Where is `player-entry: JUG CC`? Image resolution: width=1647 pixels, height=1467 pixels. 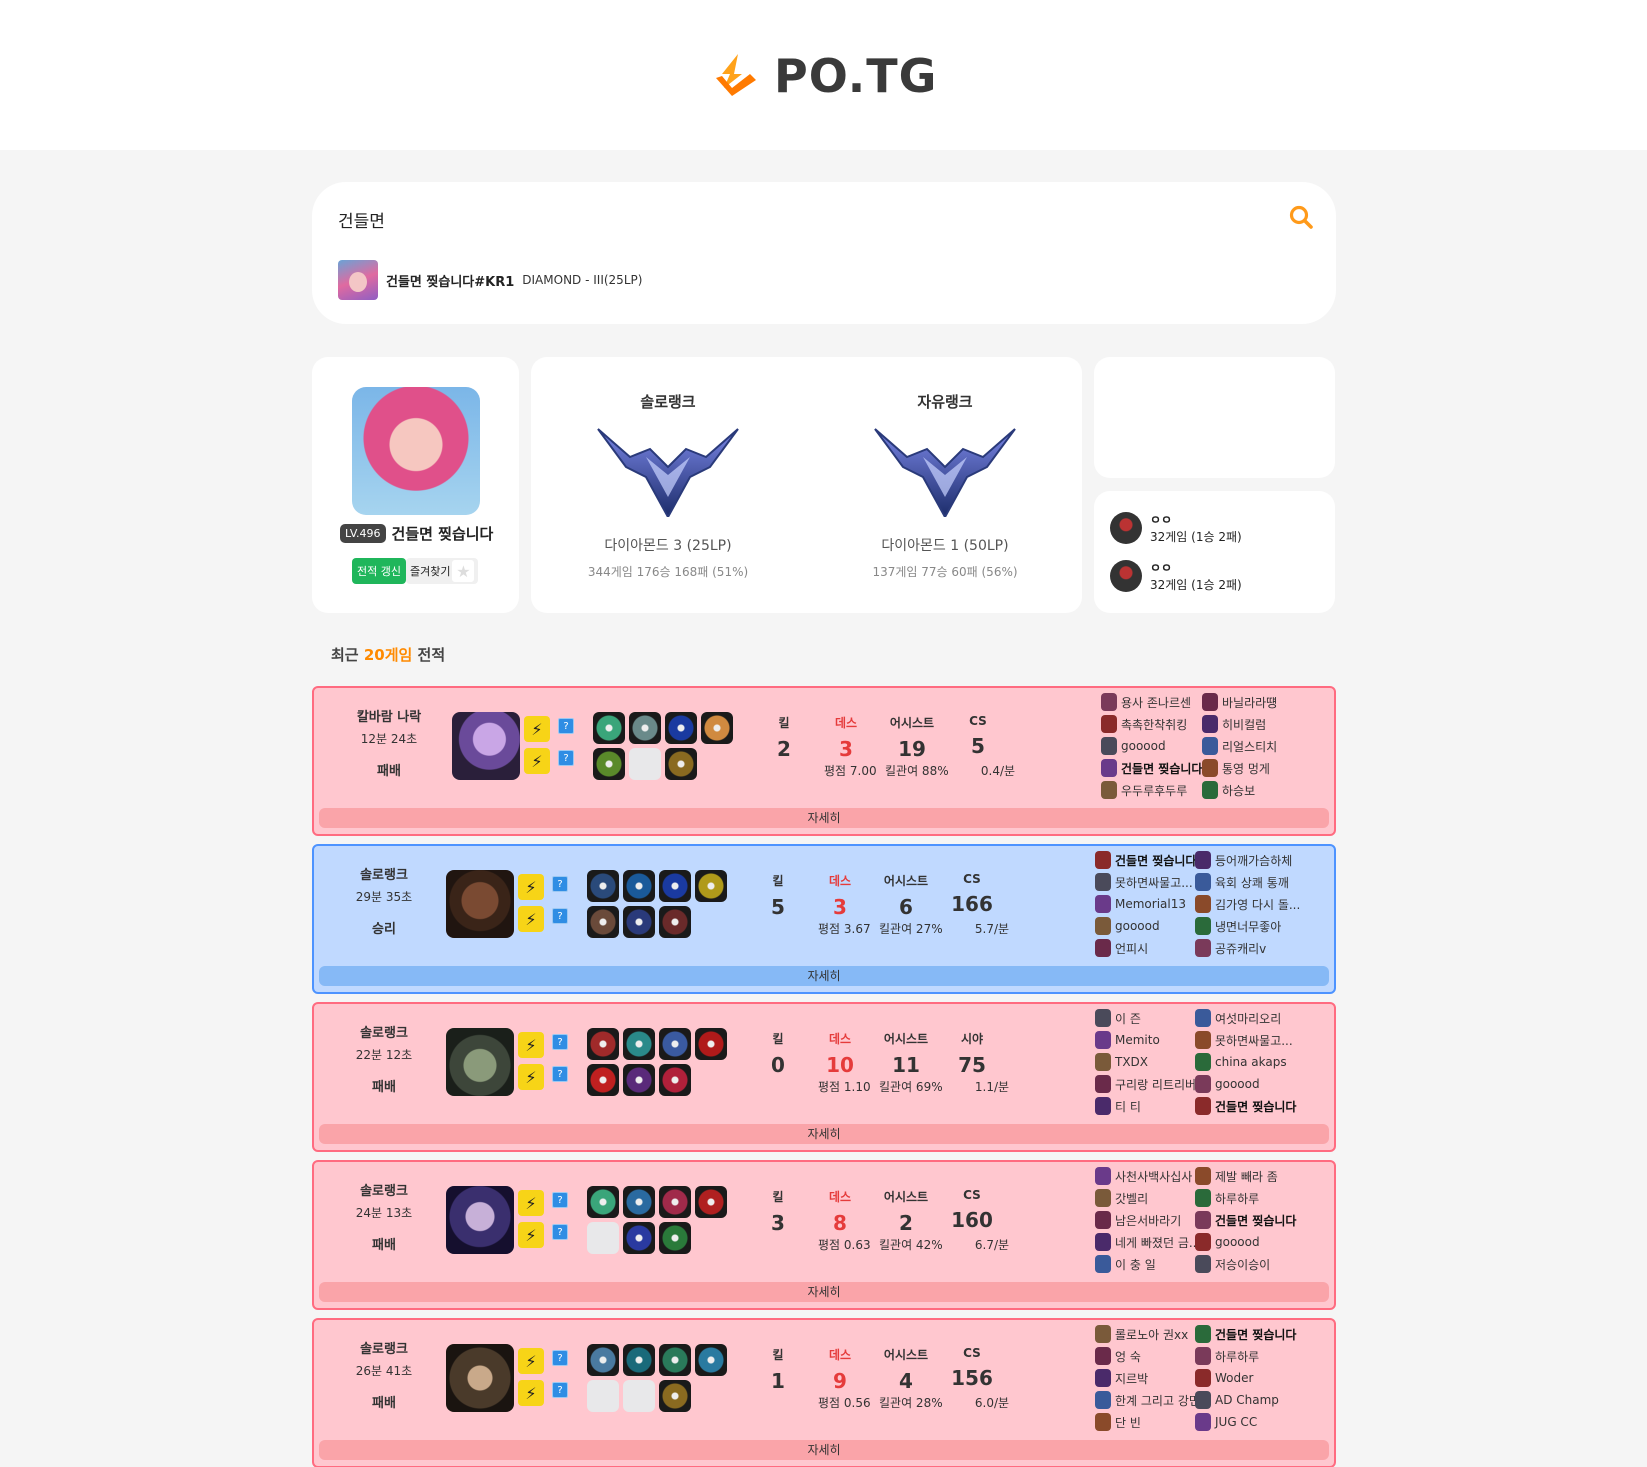
player-entry: JUG CC is located at coordinates (1226, 1422).